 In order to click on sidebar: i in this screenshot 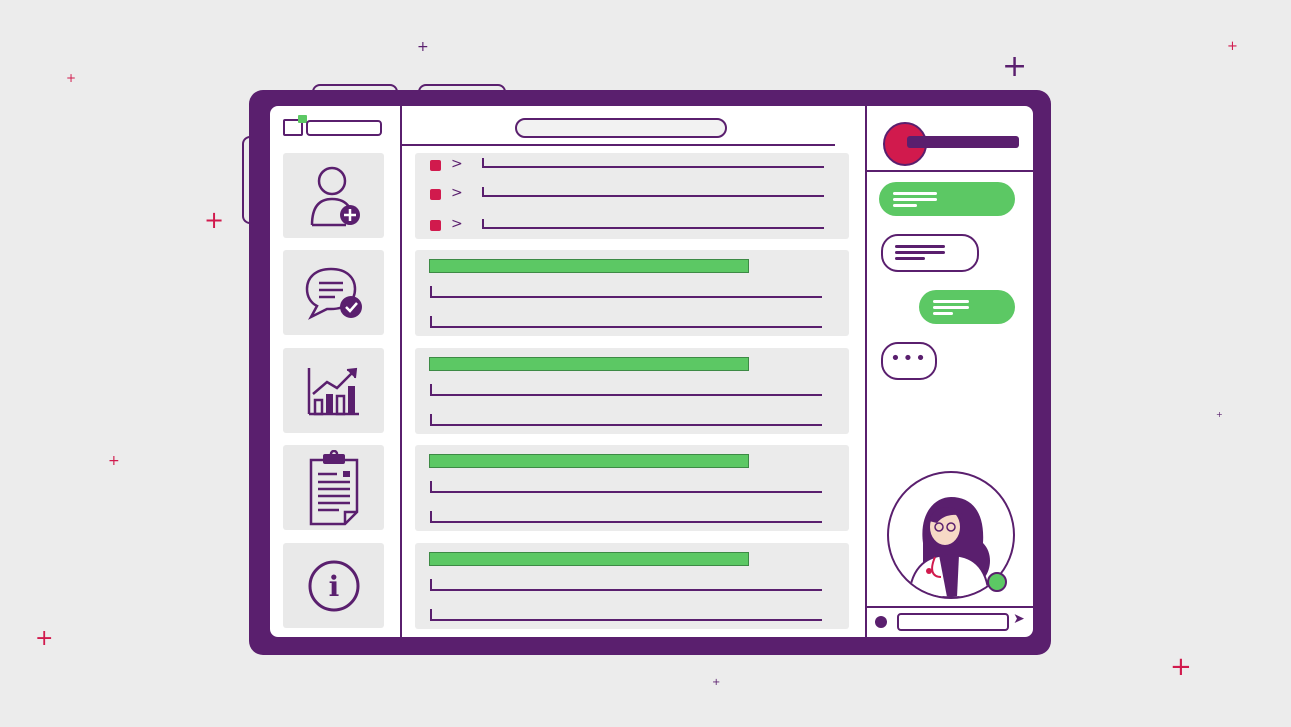, I will do `click(336, 371)`.